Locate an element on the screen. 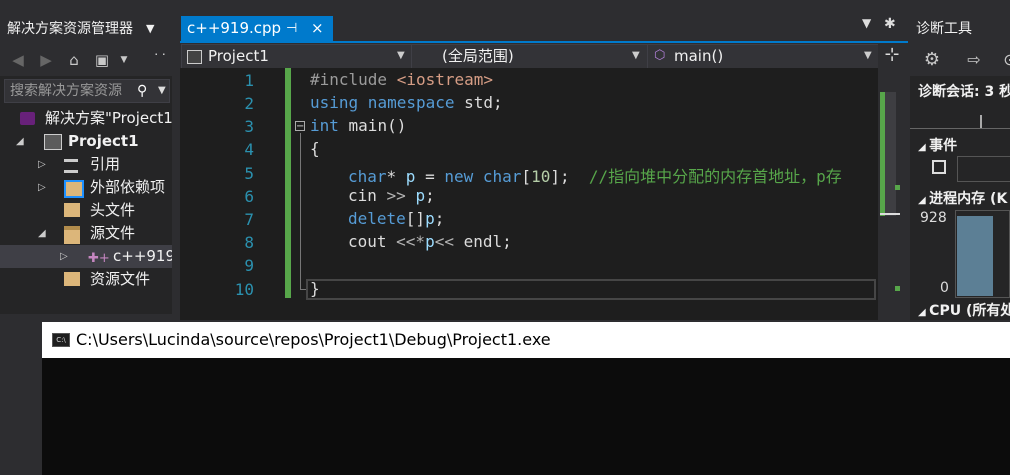 This screenshot has width=1010, height=475. tree-item-resource-files: 资源文件 is located at coordinates (86, 279).